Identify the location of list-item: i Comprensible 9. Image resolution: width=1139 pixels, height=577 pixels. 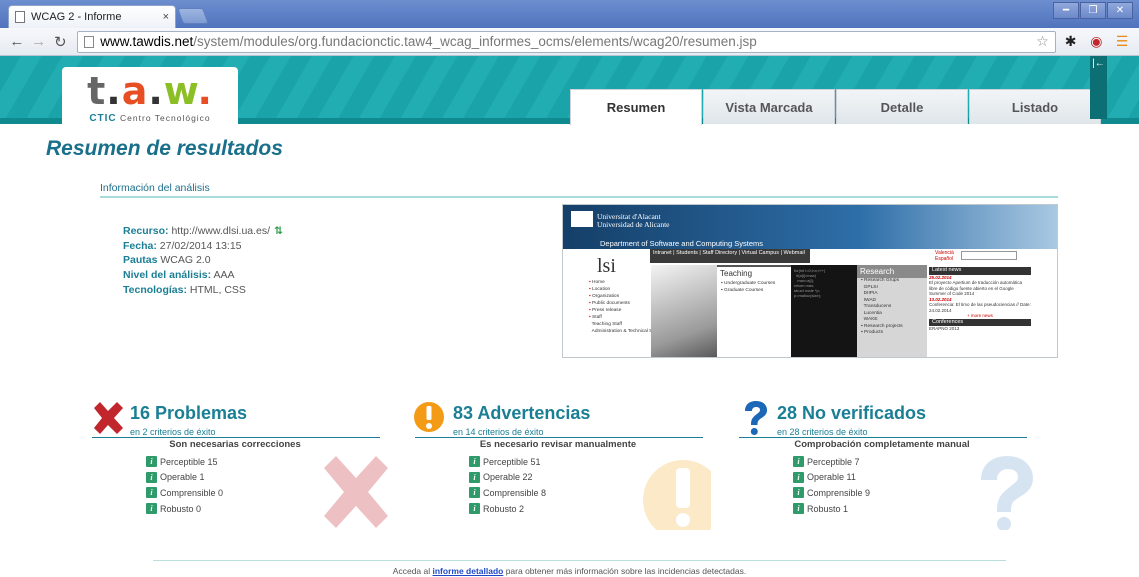
(831, 493).